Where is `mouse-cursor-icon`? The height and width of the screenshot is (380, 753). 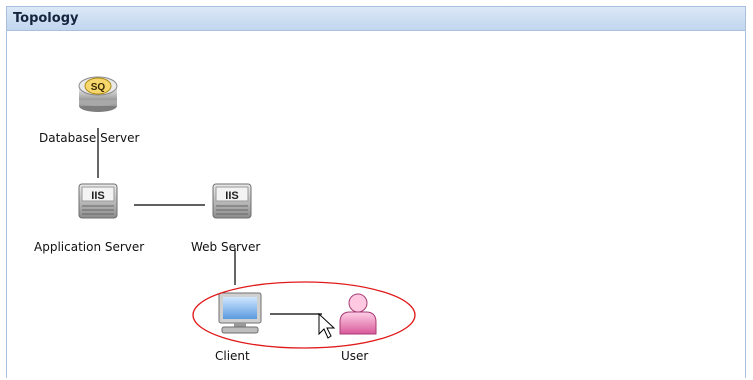
mouse-cursor-icon is located at coordinates (327, 325).